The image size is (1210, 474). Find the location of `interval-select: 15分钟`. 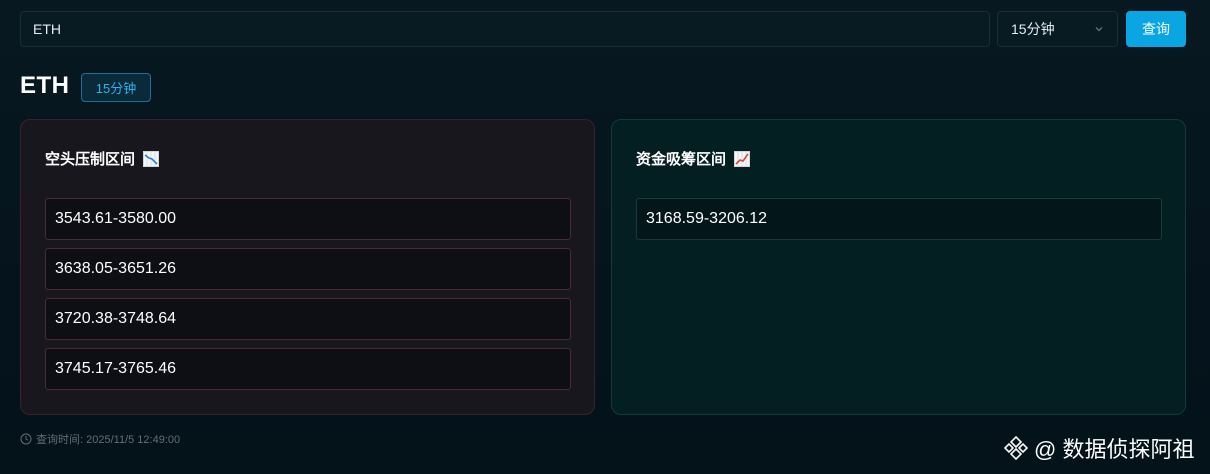

interval-select: 15分钟 is located at coordinates (1057, 29).